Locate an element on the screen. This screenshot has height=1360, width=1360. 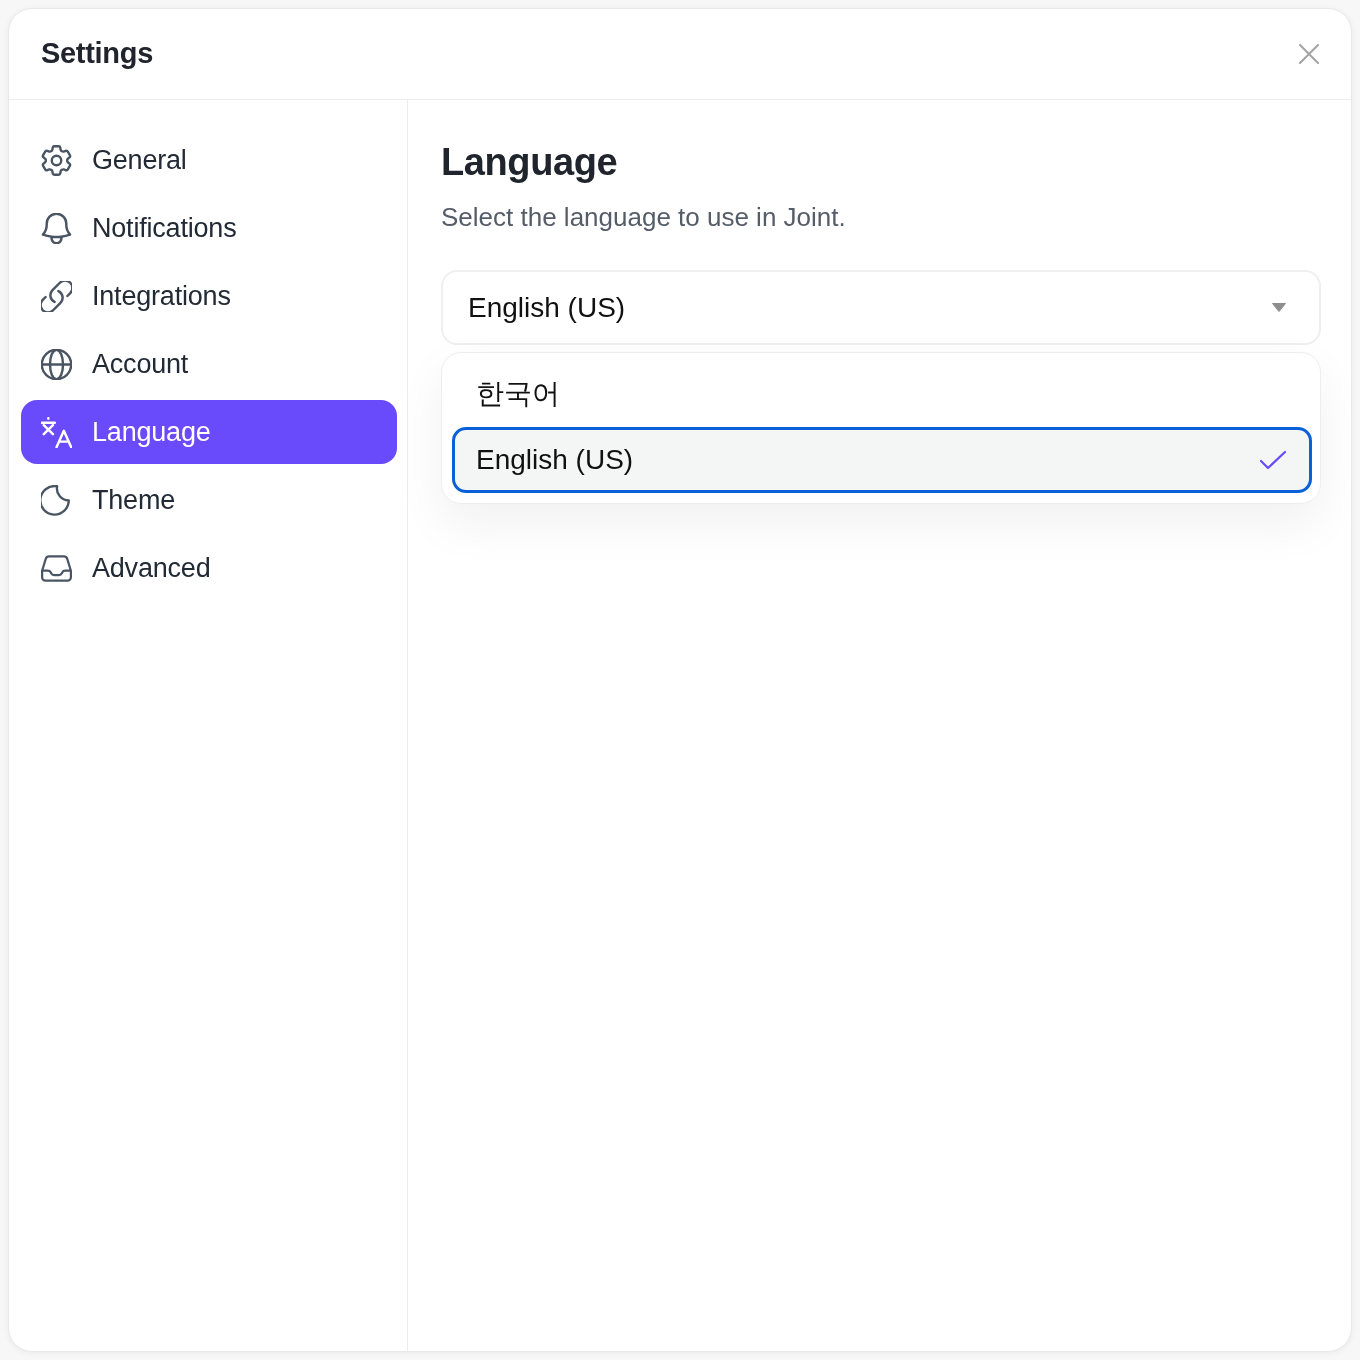
dropdown-option: 한국어 is located at coordinates (882, 394).